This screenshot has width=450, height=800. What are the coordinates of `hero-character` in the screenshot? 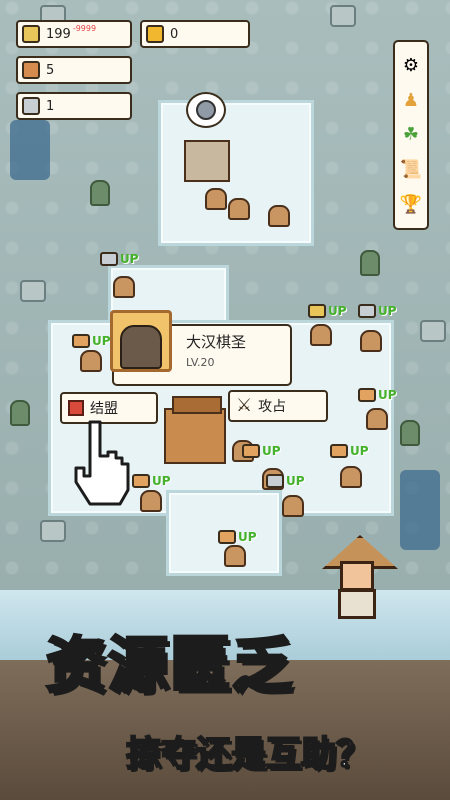 It's located at (360, 580).